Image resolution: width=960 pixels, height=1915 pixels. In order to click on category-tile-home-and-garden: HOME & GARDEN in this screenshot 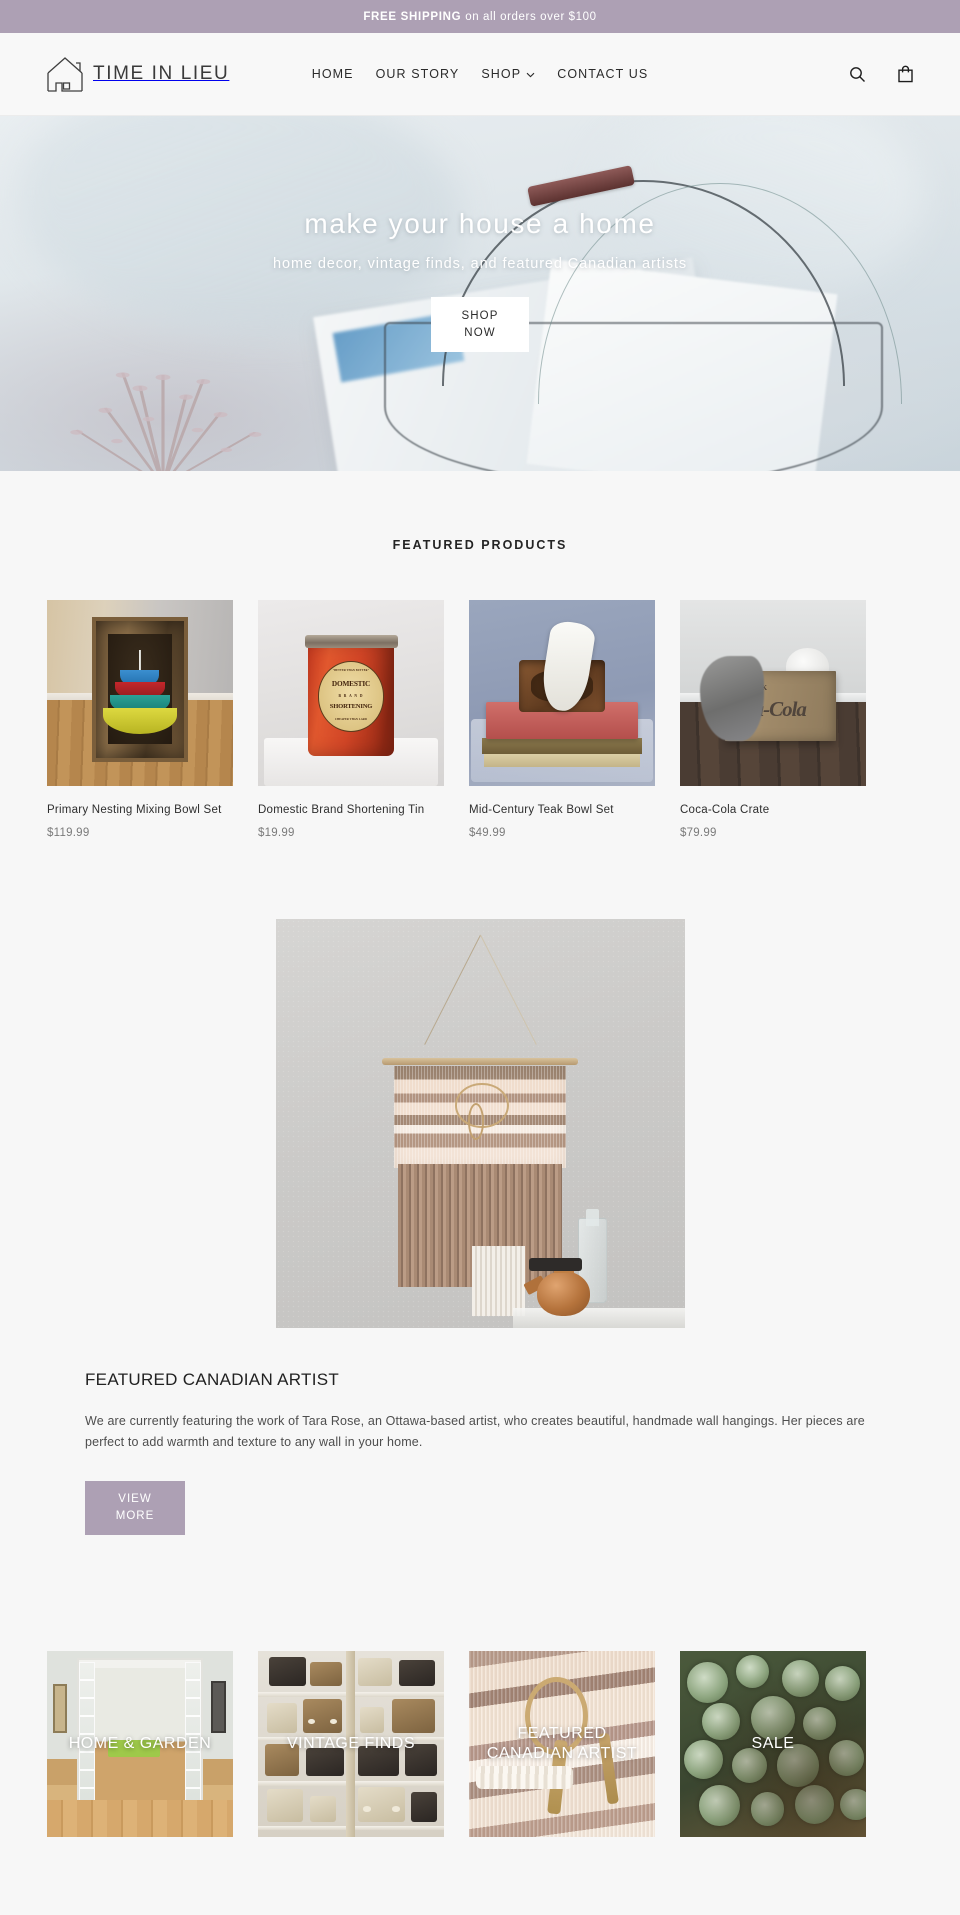, I will do `click(140, 1744)`.